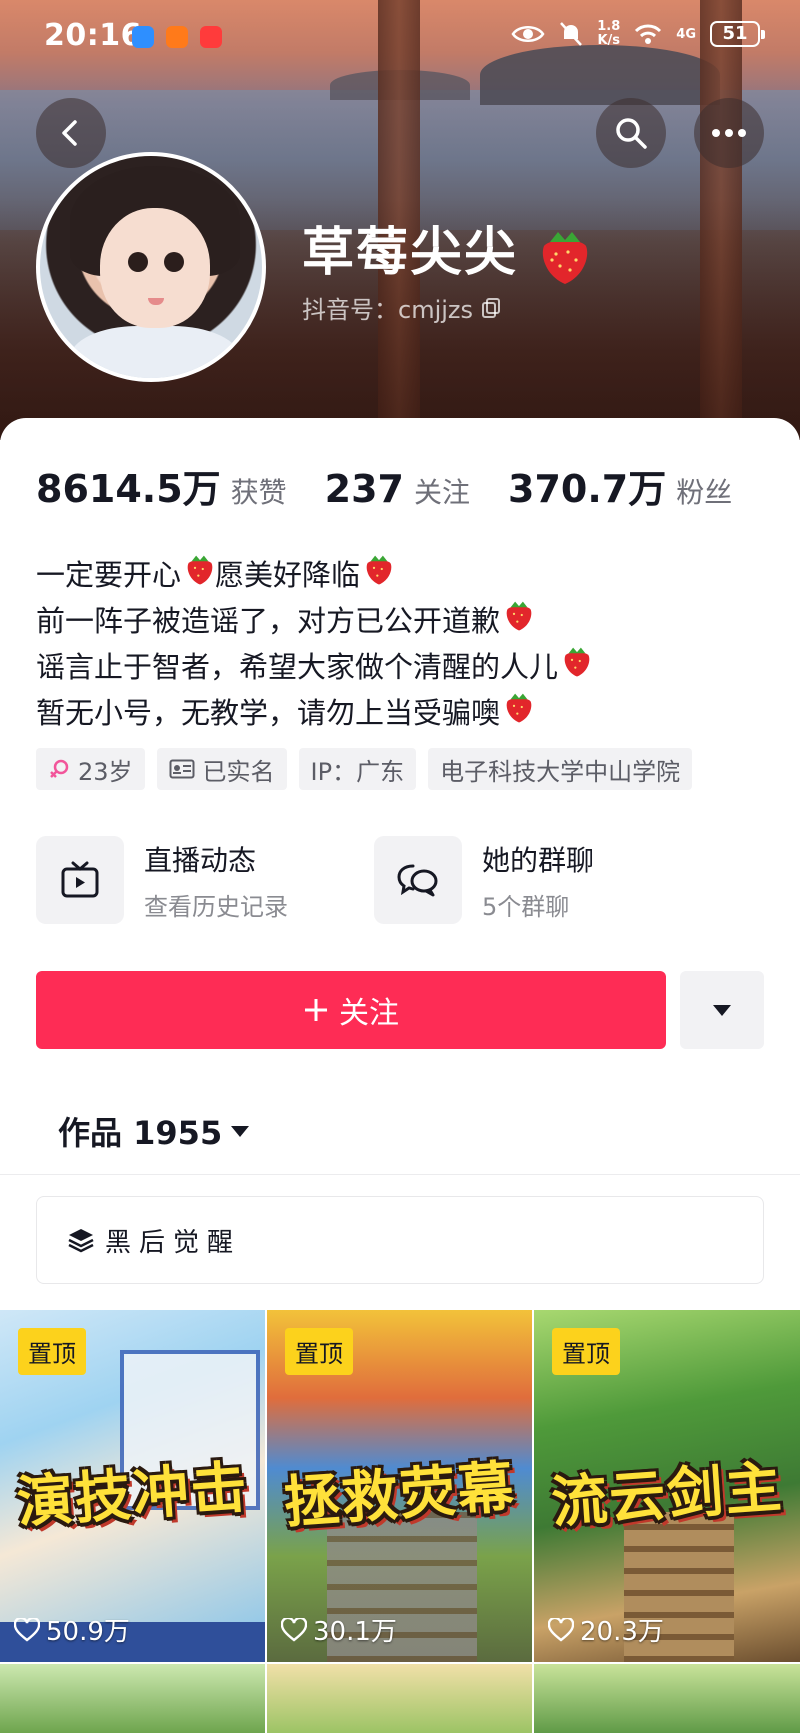 Image resolution: width=800 pixels, height=1733 pixels. I want to click on group-chat-entry: 她的群聊 5个群聊, so click(484, 880).